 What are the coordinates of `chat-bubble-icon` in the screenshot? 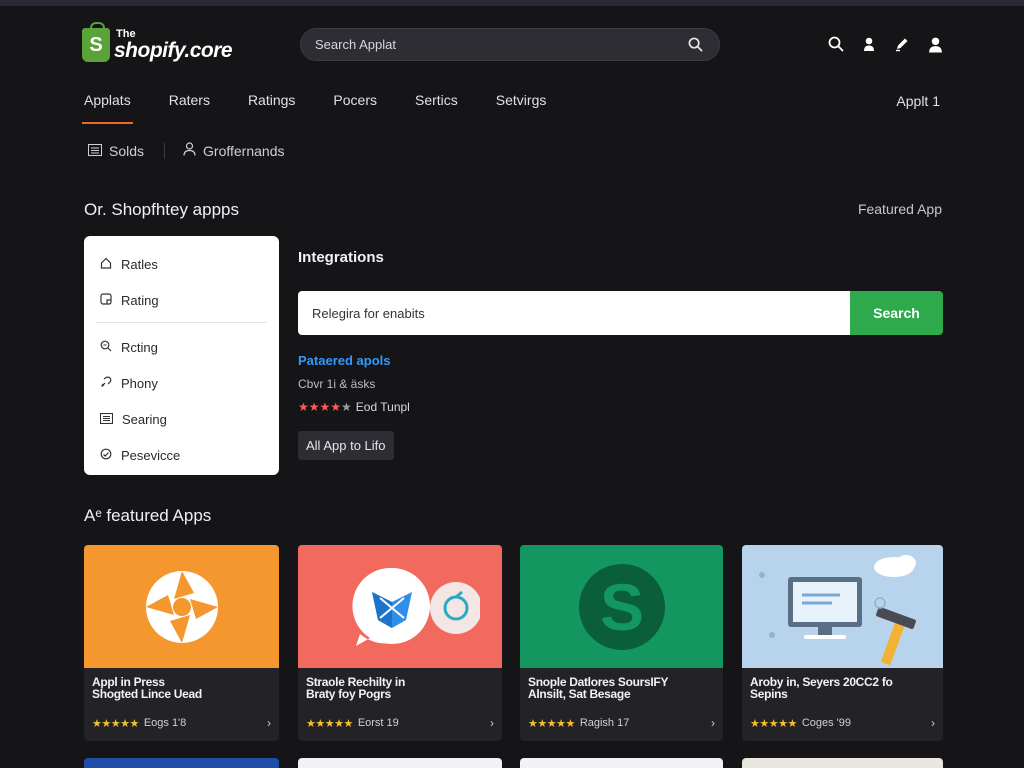 It's located at (416, 606).